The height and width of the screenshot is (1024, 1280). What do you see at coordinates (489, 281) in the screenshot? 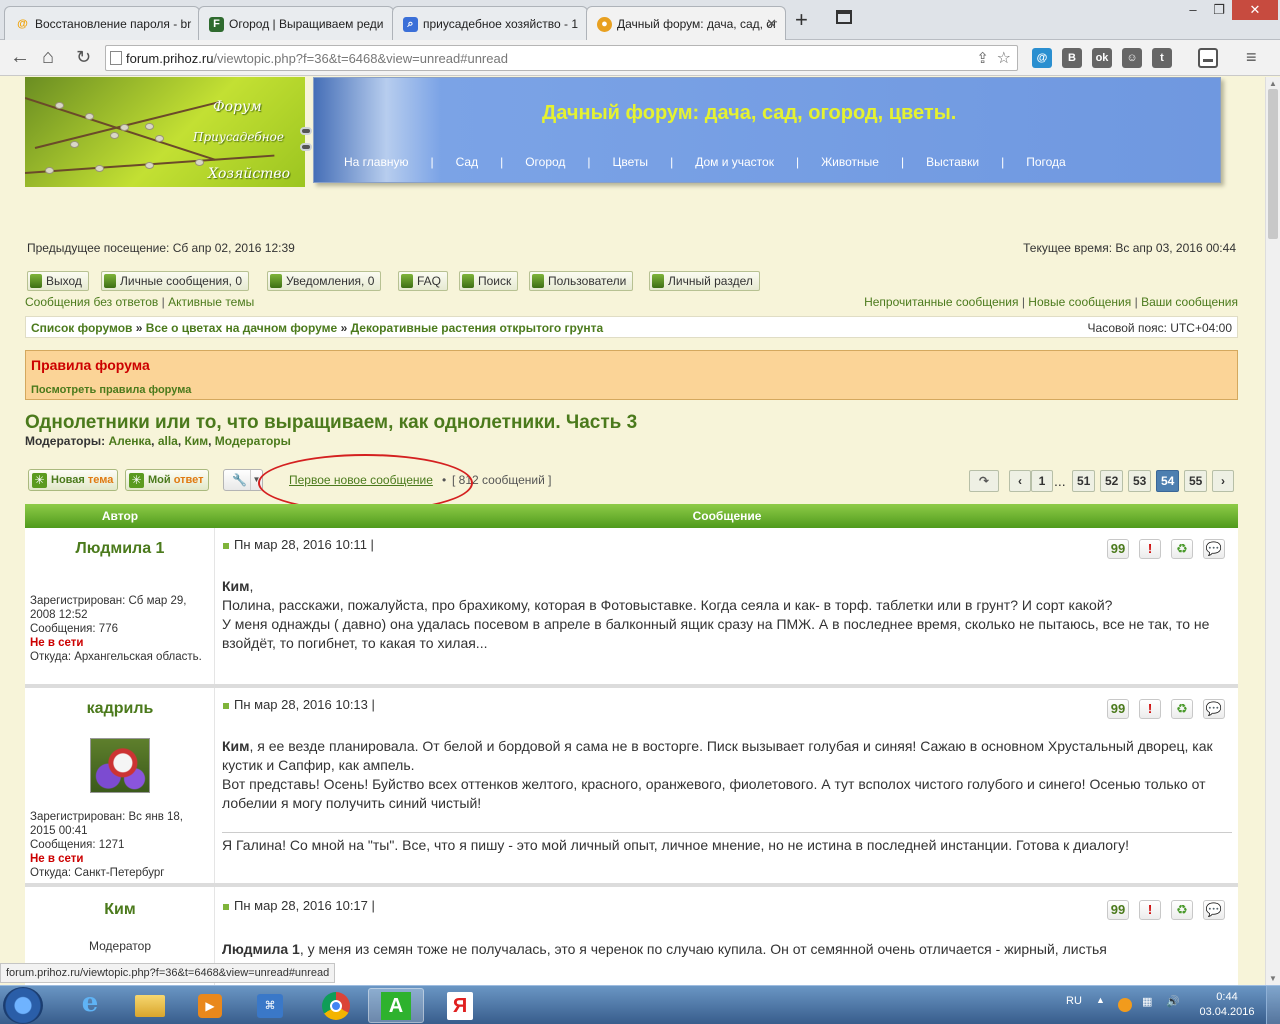
I see `search-button: Поиск` at bounding box center [489, 281].